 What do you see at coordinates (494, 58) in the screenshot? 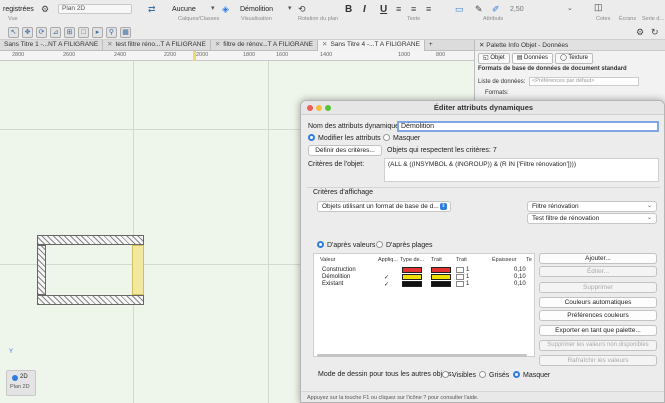
I see `tab-objet: ◱ Objet` at bounding box center [494, 58].